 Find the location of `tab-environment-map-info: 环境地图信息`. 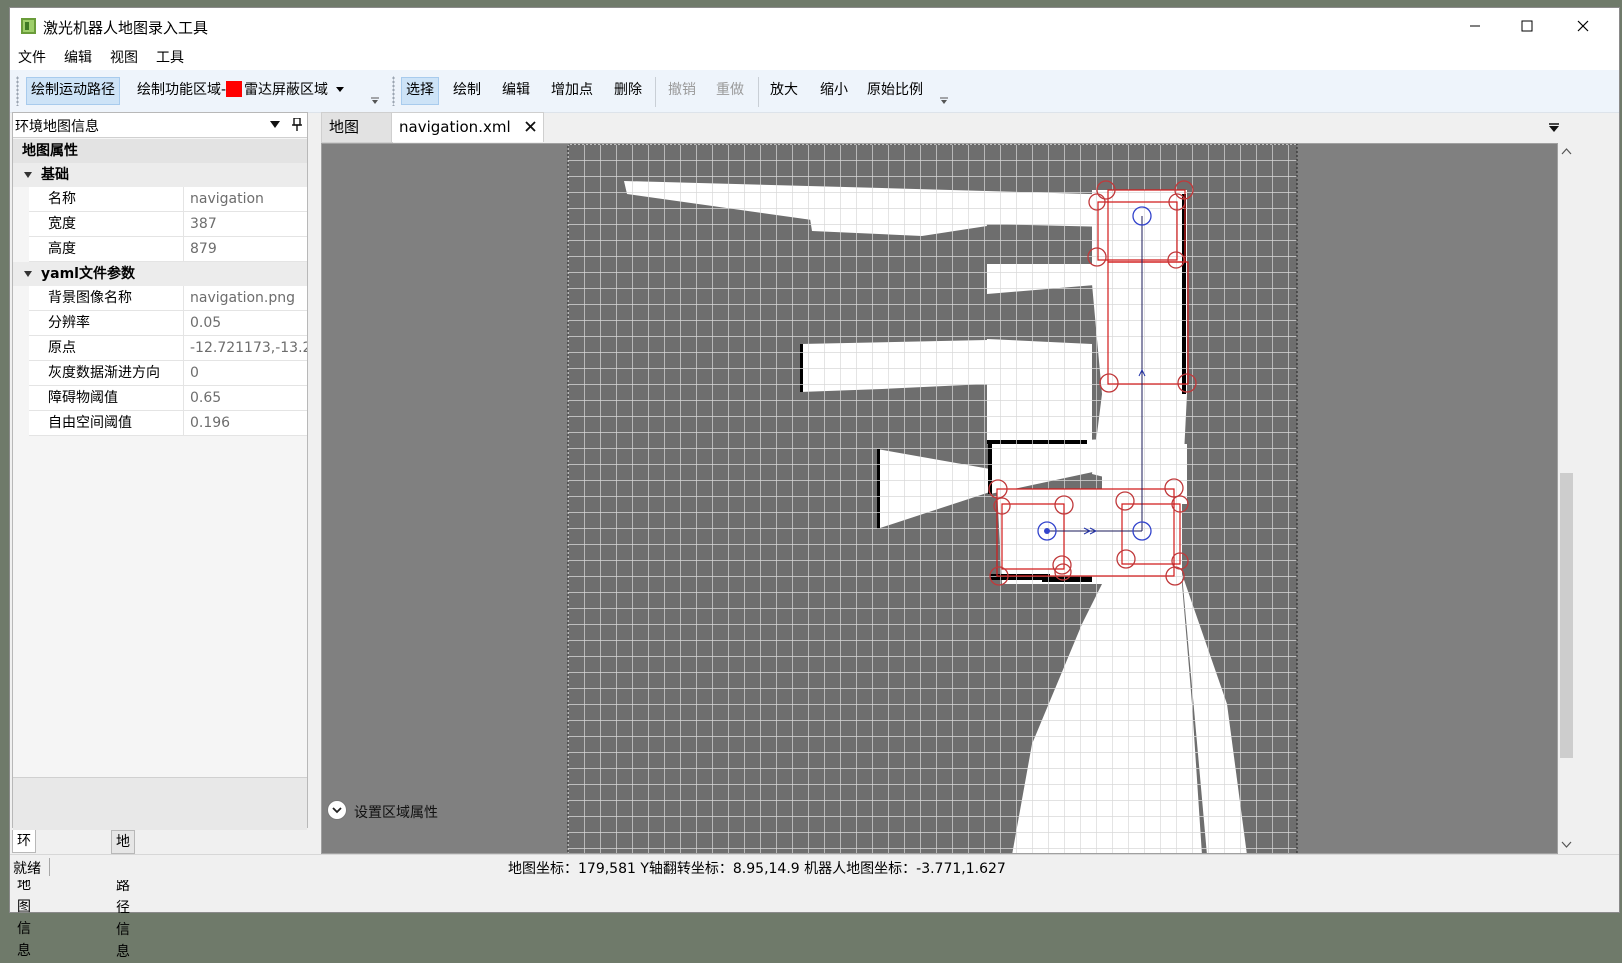

tab-environment-map-info: 环境地图信息 is located at coordinates (24, 894).